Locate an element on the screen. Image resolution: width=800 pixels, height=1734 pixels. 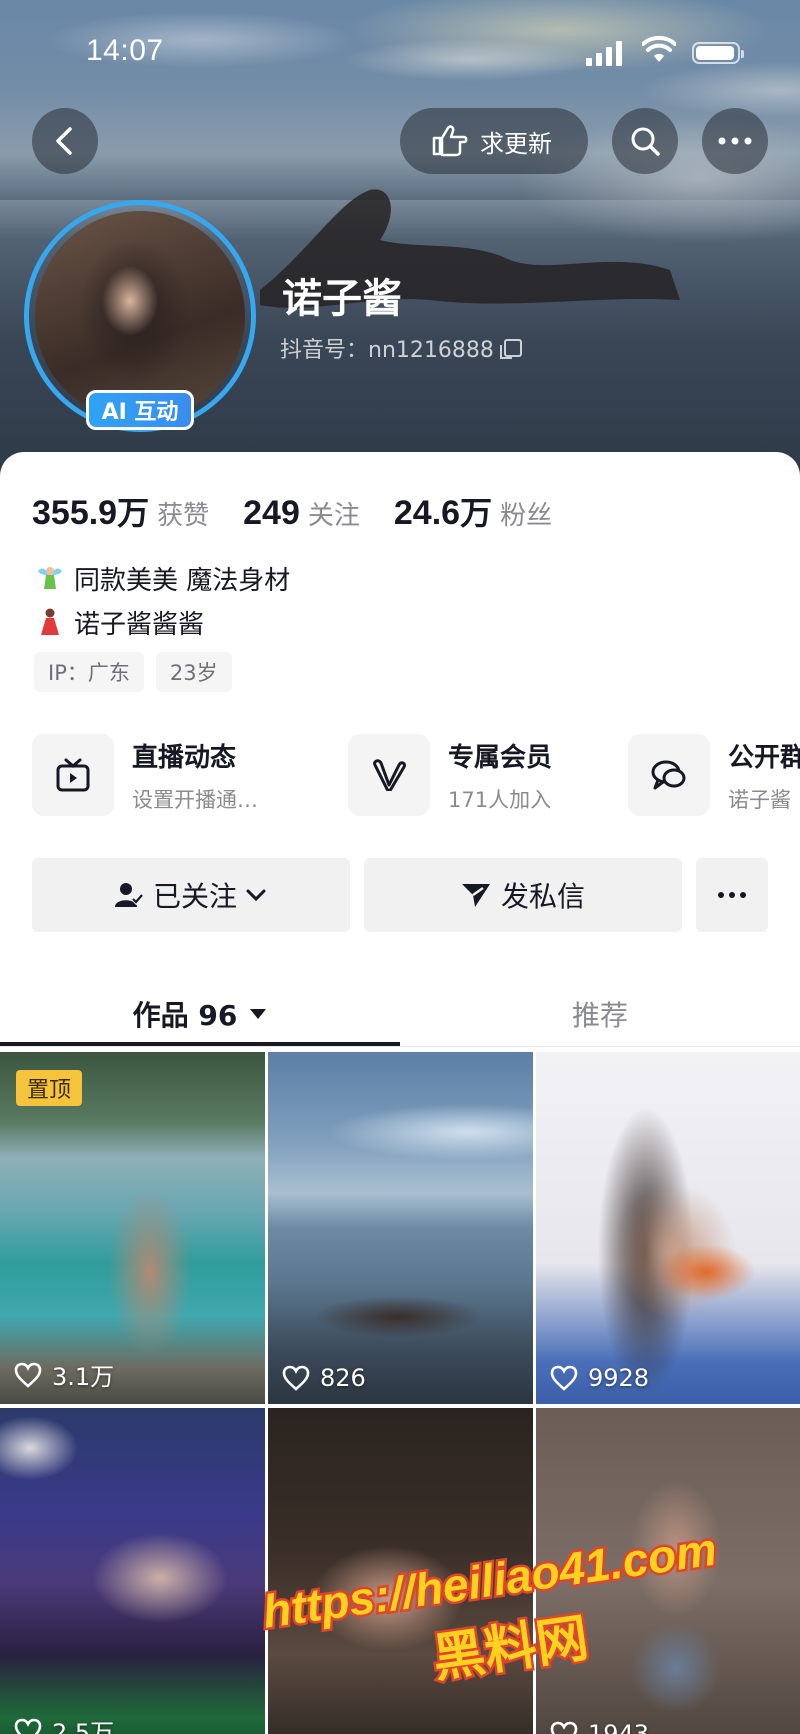
status-bar: 14:07 is located at coordinates (400, 50).